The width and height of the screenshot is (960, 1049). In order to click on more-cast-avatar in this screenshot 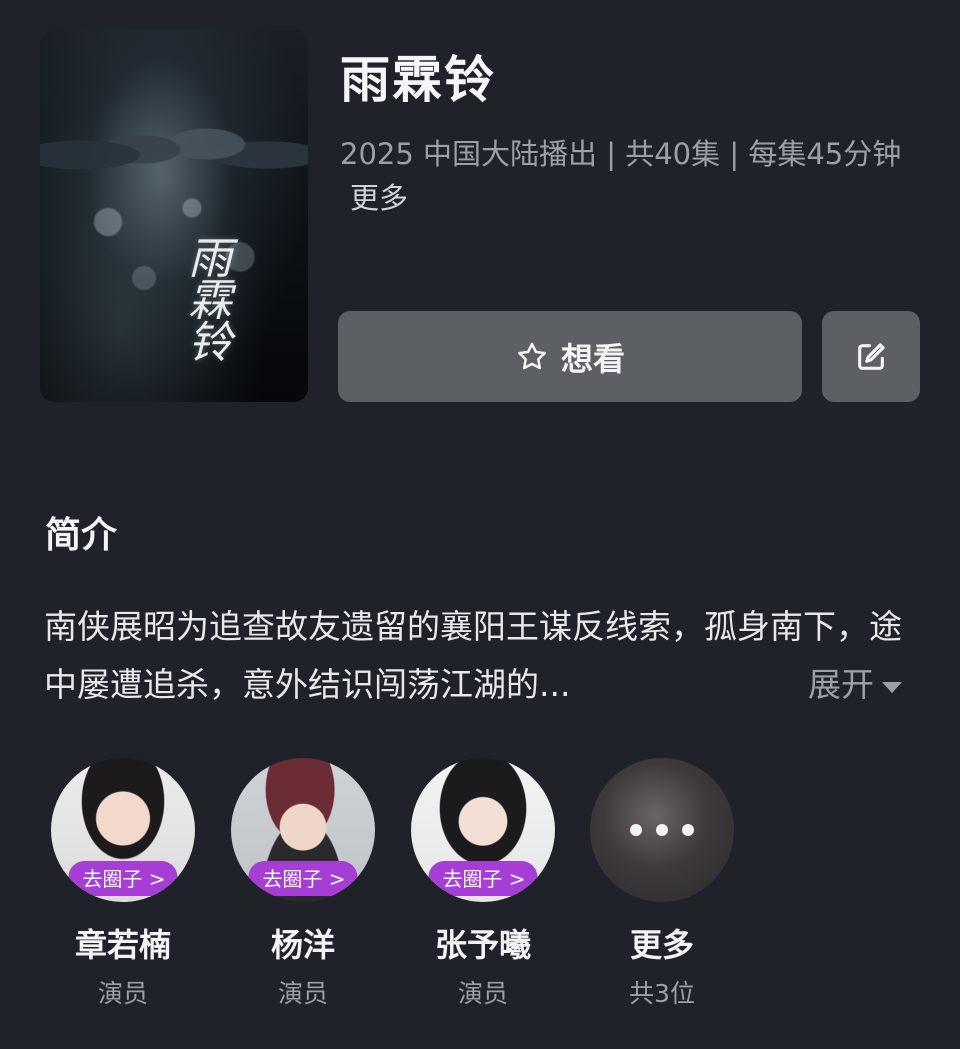, I will do `click(662, 830)`.